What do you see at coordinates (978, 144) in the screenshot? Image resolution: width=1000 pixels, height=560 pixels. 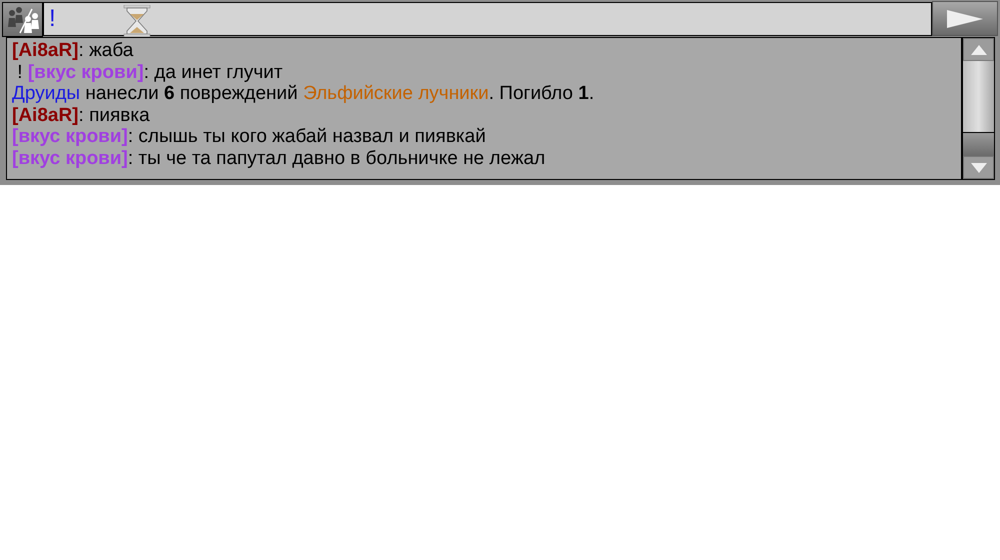 I see `scroll-thumb` at bounding box center [978, 144].